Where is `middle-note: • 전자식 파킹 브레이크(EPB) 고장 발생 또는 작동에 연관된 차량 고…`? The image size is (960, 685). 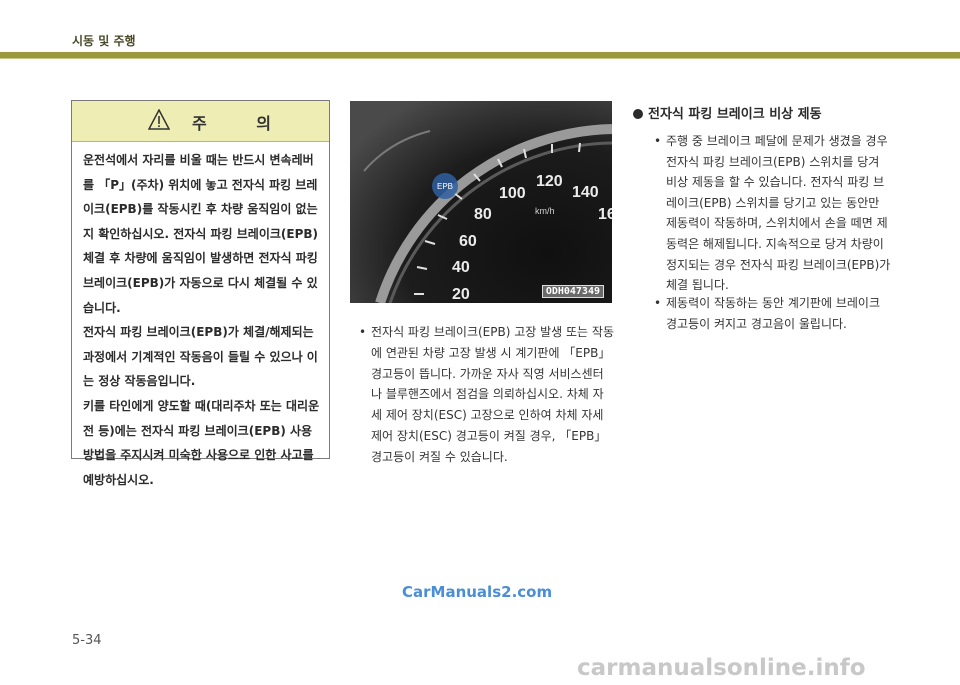 middle-note: • 전자식 파킹 브레이크(EPB) 고장 발생 또는 작동에 연관된 차량 고… is located at coordinates (486, 395).